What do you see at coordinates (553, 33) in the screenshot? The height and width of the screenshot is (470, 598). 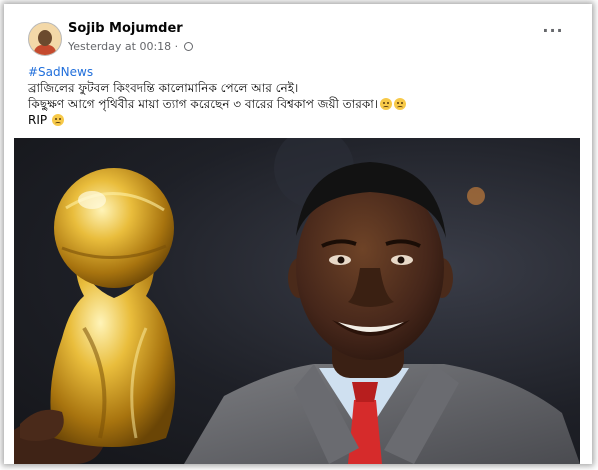 I see `more-options-icon: ···` at bounding box center [553, 33].